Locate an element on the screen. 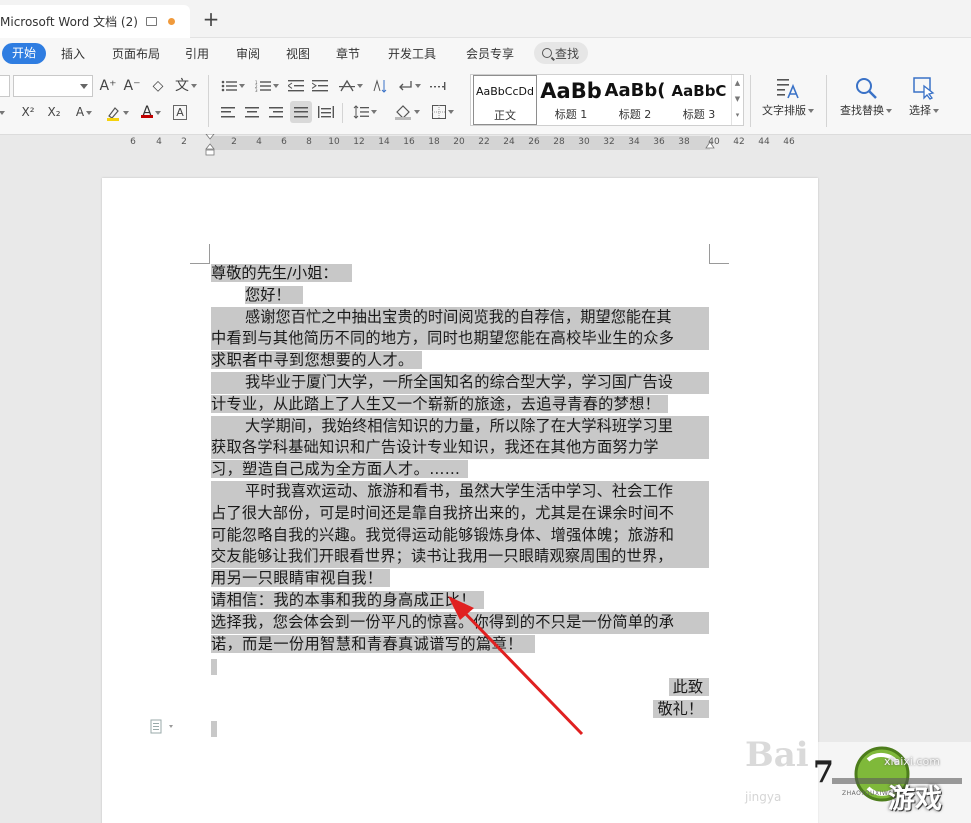 The height and width of the screenshot is (823, 971). paint-bucket-icon is located at coordinates (403, 112).